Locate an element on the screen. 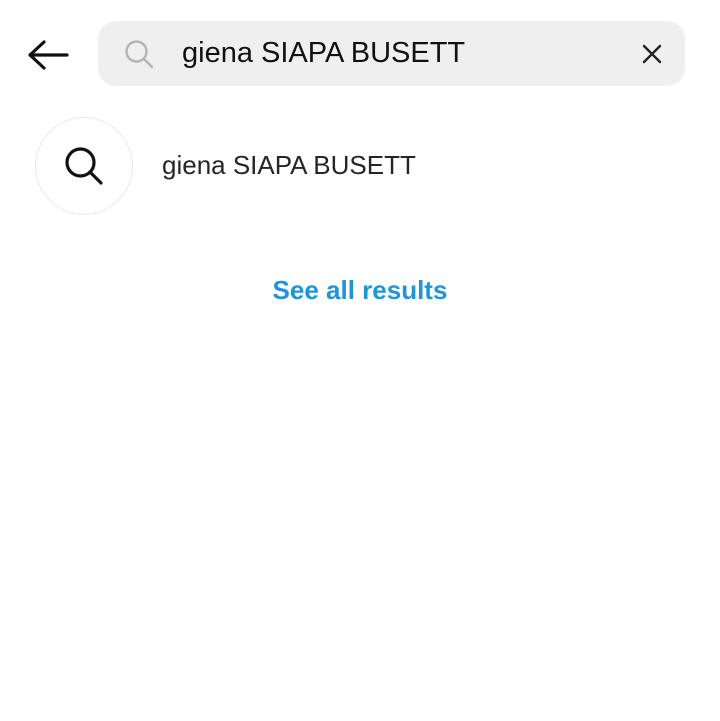  back-button is located at coordinates (48, 55).